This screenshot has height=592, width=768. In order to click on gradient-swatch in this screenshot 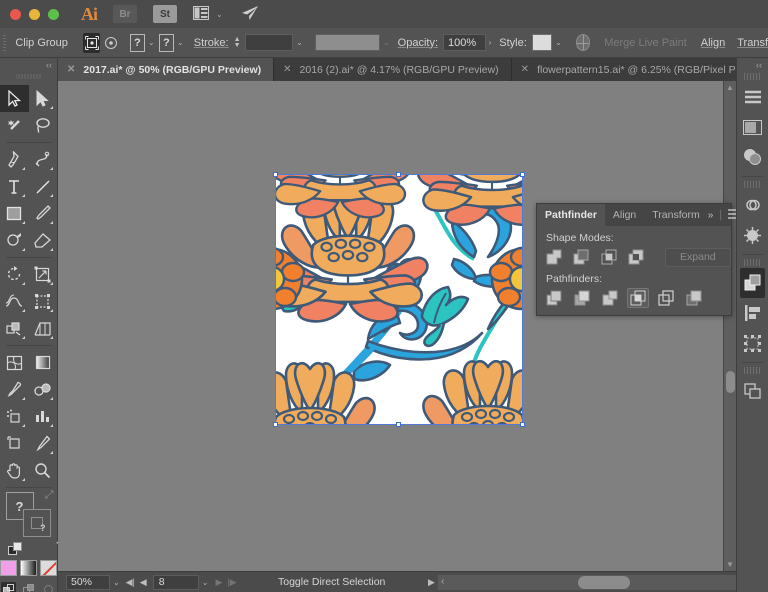, I will do `click(28, 568)`.